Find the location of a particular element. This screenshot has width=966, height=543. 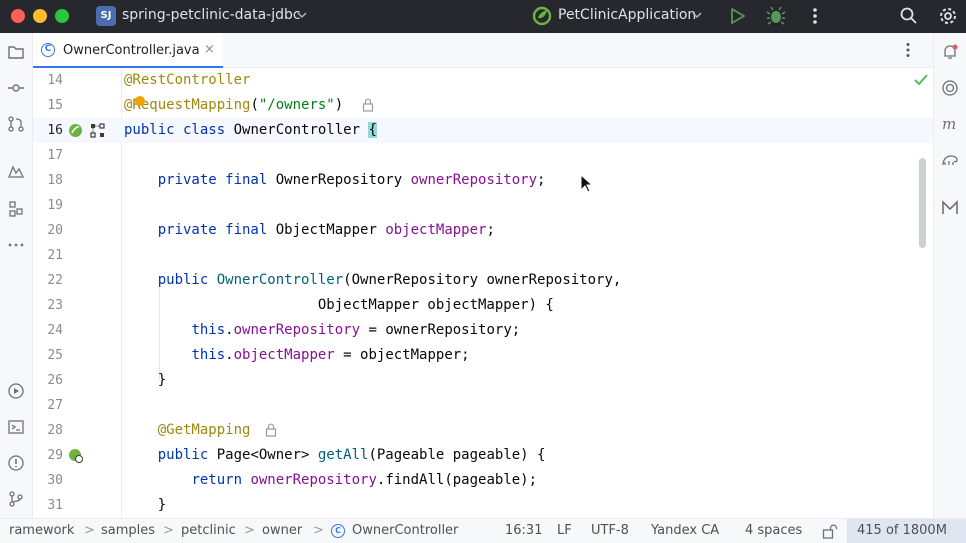

window-minimize-button is located at coordinates (40, 16).